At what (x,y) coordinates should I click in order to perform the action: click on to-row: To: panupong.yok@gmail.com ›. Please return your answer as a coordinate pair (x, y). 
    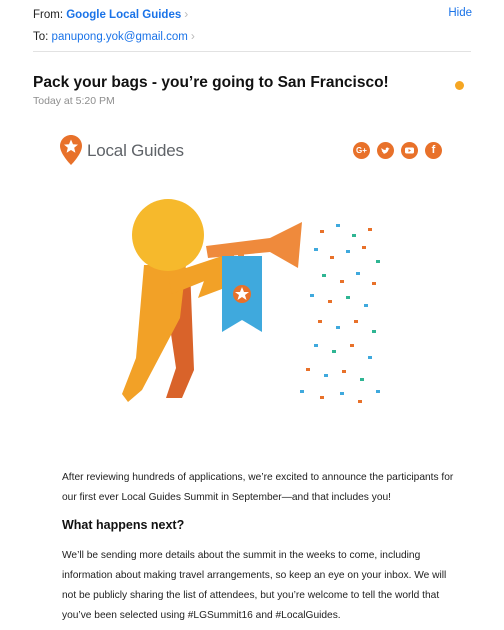
    Looking at the image, I should click on (114, 36).